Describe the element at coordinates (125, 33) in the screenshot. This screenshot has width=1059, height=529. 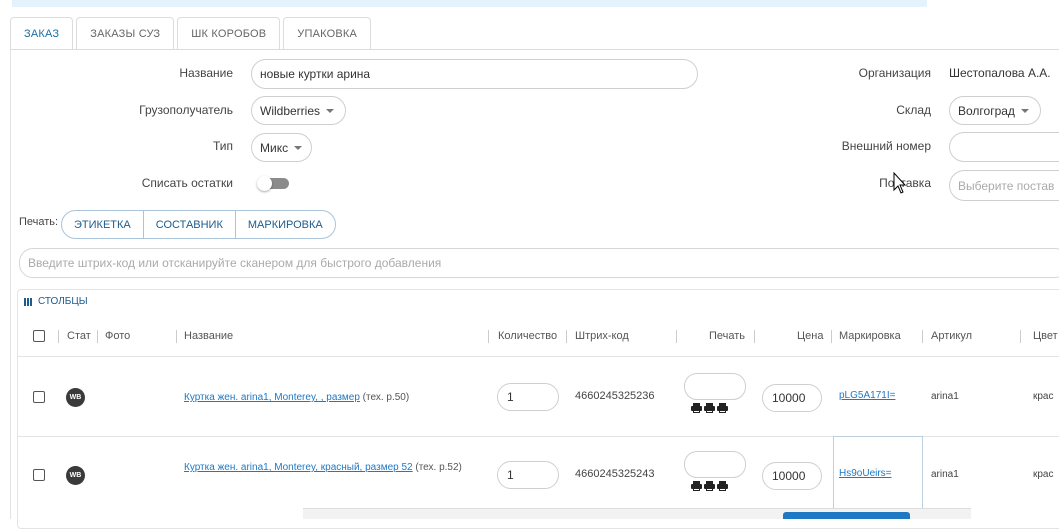
I see `tab-suz-orders: ЗАКАЗЫ СУЗ` at that location.